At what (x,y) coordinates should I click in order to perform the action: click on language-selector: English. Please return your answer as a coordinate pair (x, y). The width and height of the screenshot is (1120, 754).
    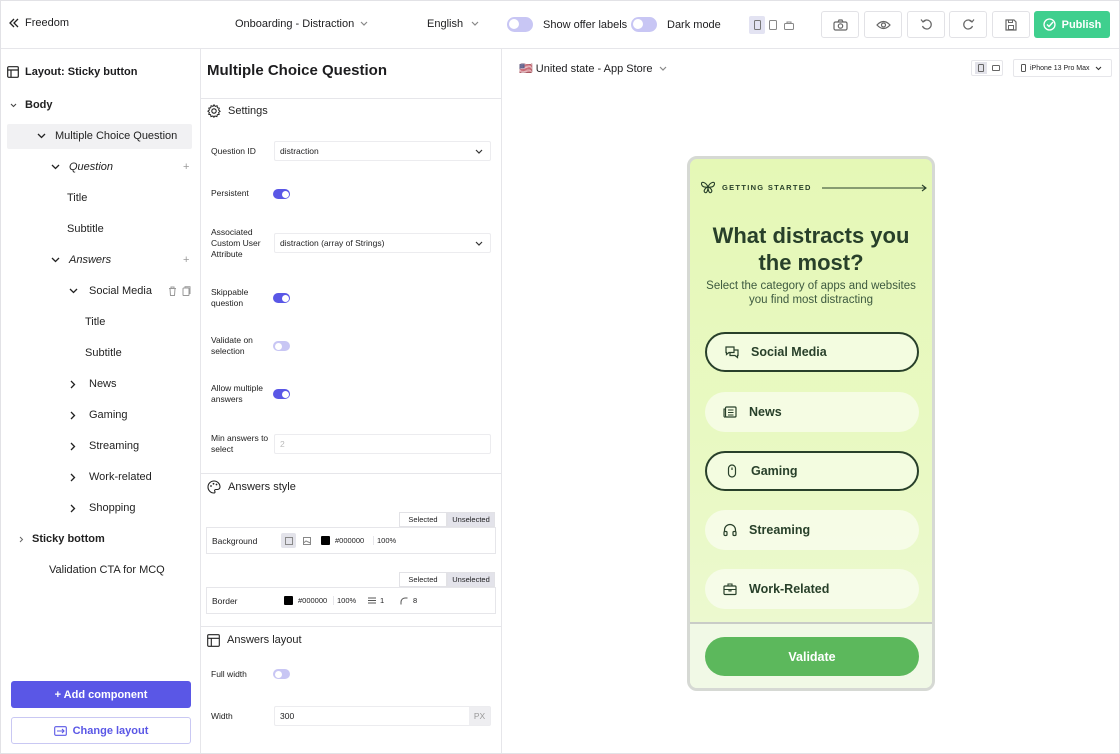
    Looking at the image, I should click on (453, 24).